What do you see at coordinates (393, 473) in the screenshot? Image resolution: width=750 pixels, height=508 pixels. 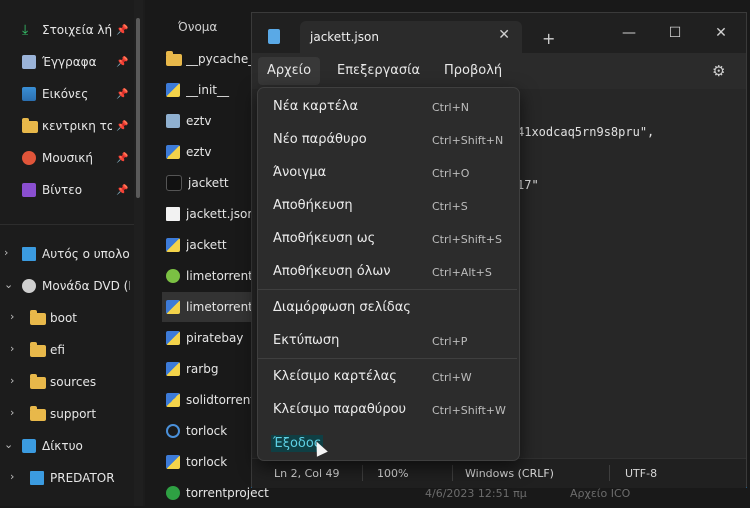 I see `zoom-level: 100%` at bounding box center [393, 473].